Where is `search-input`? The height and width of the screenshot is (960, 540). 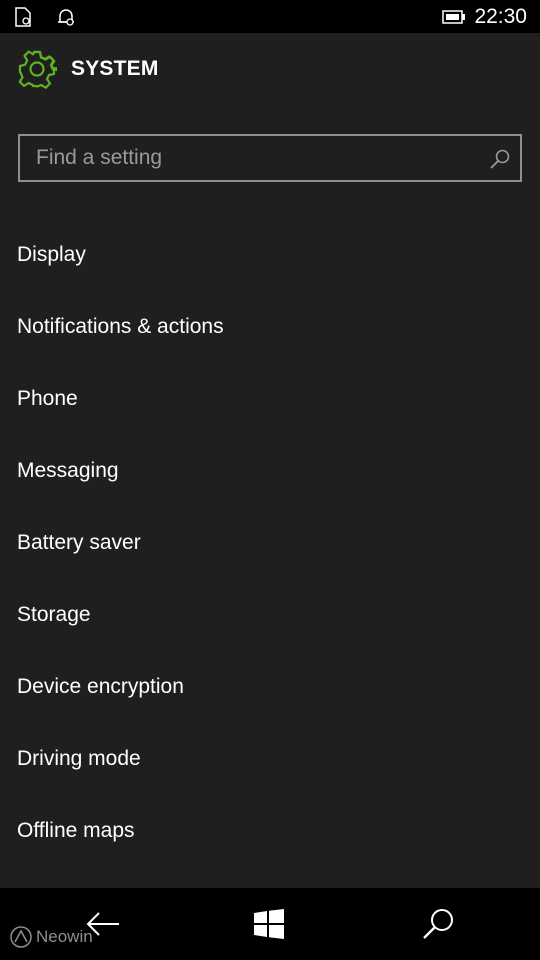
search-input is located at coordinates (245, 158).